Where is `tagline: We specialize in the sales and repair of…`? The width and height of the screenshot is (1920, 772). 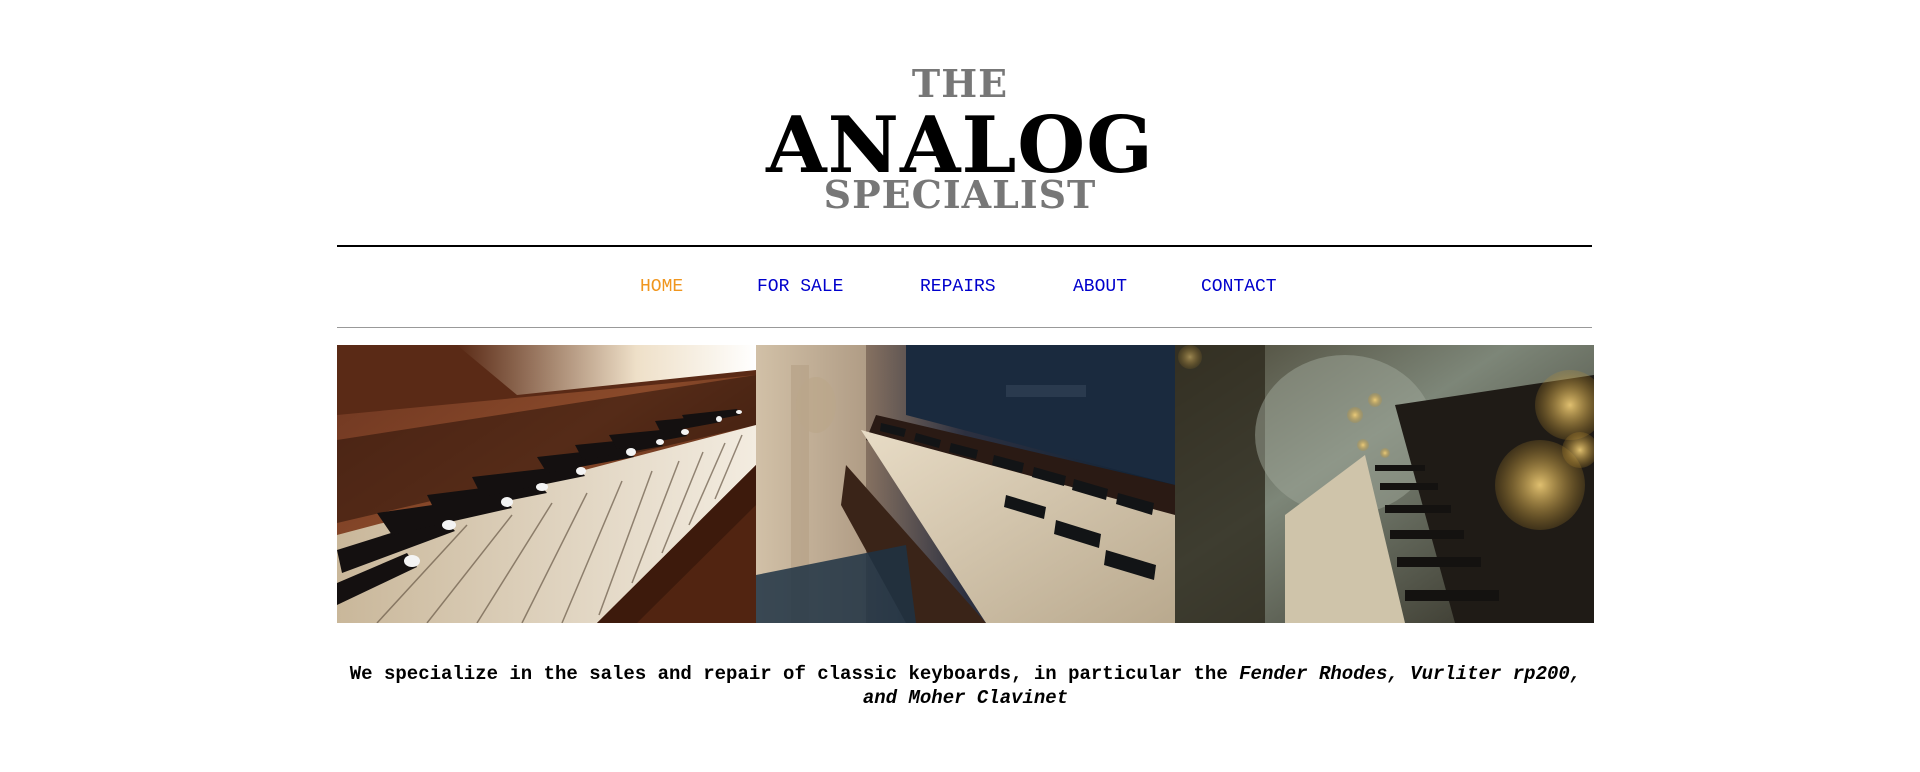 tagline: We specialize in the sales and repair of… is located at coordinates (965, 686).